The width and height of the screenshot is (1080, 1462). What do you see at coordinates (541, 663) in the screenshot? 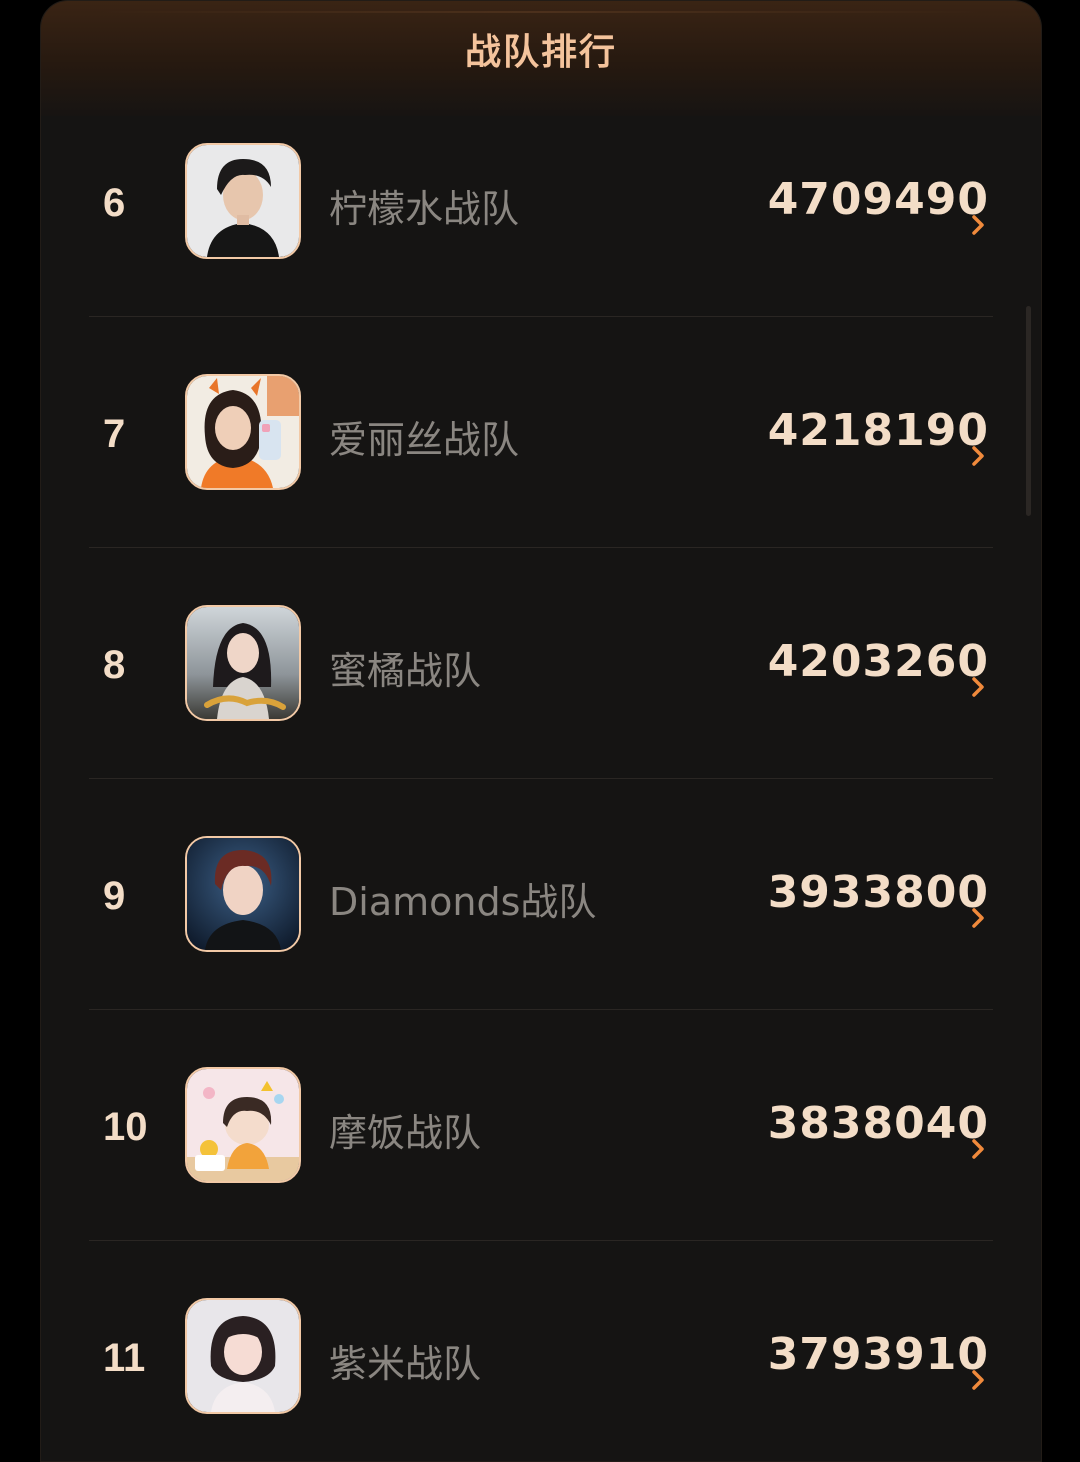
I see `list-item: 8 蜜橘战队 4203260` at bounding box center [541, 663].